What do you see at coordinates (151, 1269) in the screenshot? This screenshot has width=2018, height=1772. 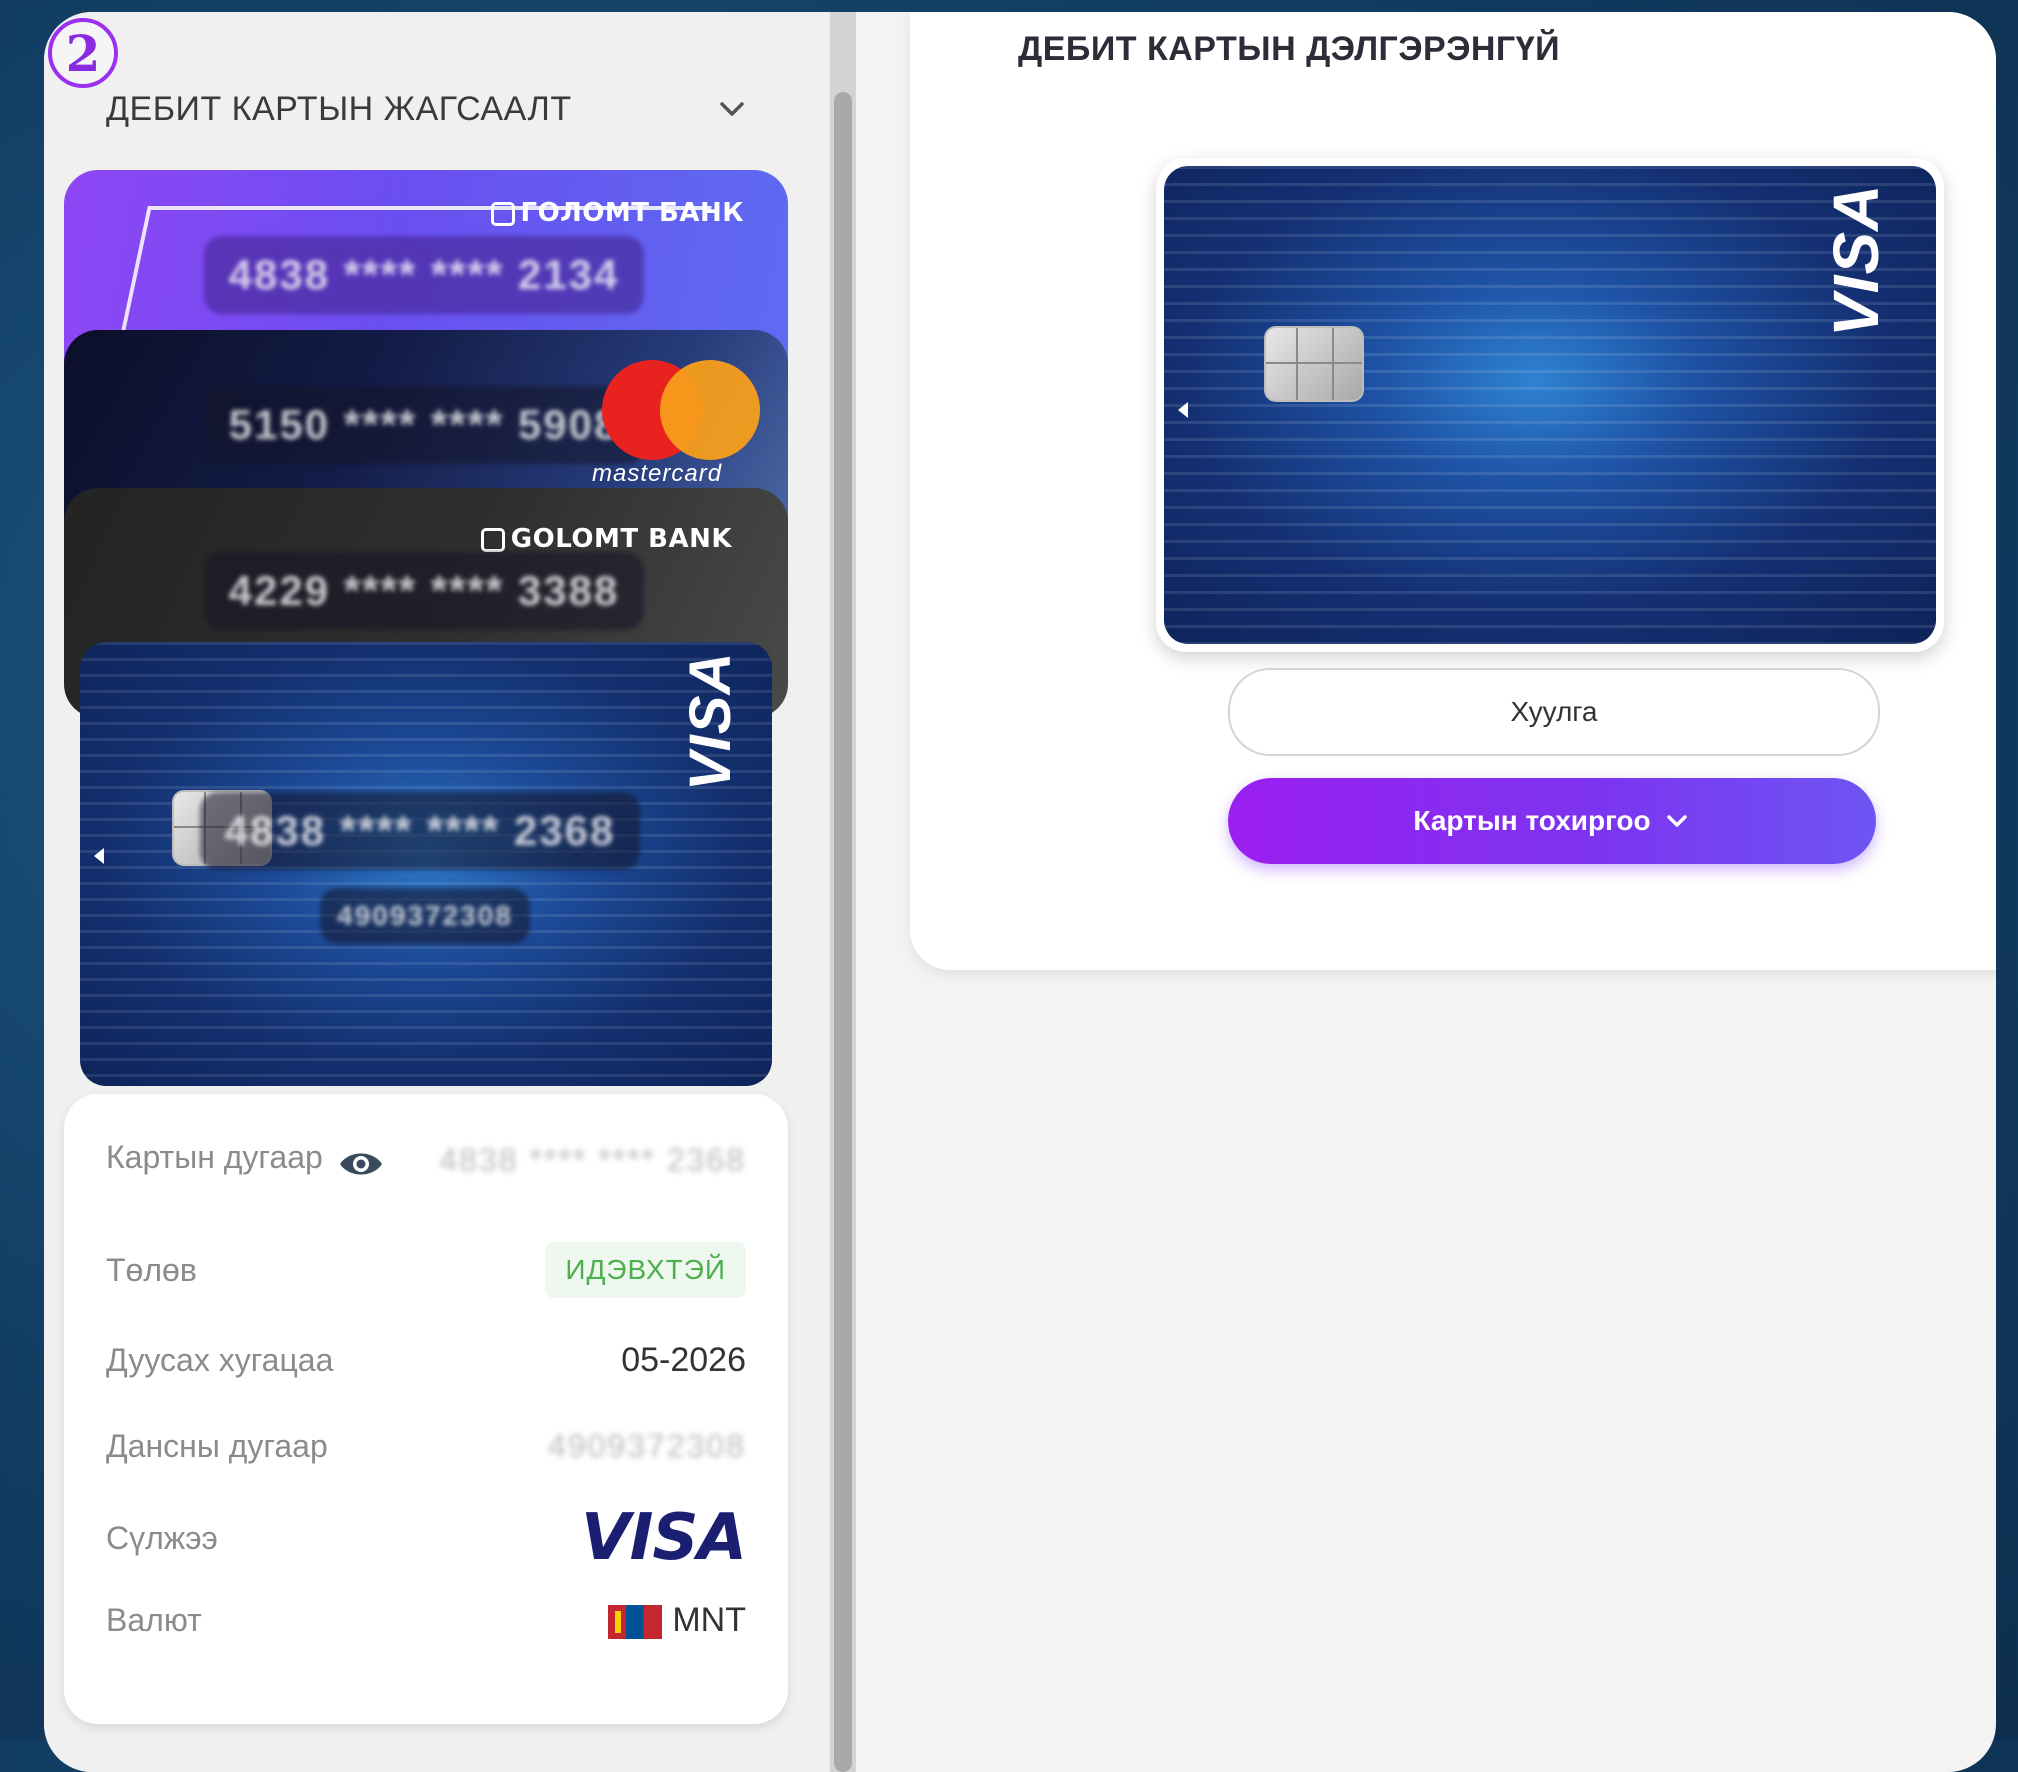 I see `status-label: Төлөв` at bounding box center [151, 1269].